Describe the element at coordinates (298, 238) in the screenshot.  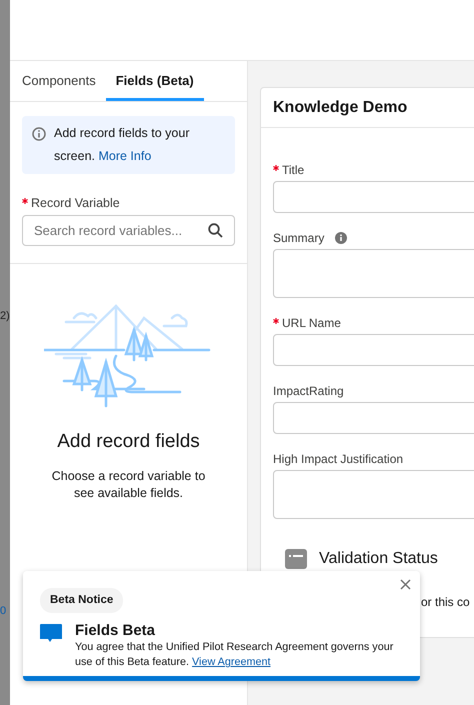
I see `field-label: Summary` at that location.